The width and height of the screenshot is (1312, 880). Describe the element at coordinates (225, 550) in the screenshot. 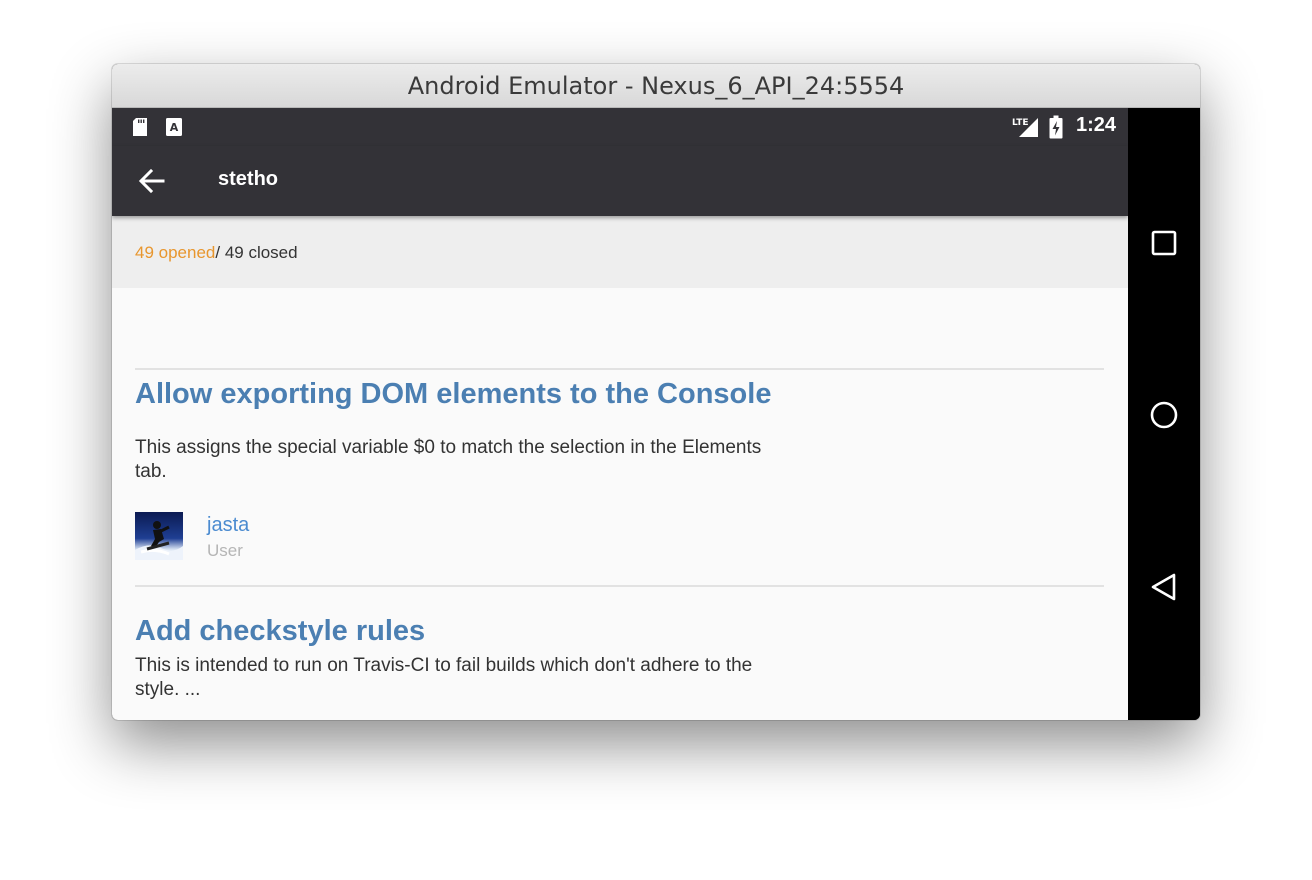

I see `author-role: User` at that location.